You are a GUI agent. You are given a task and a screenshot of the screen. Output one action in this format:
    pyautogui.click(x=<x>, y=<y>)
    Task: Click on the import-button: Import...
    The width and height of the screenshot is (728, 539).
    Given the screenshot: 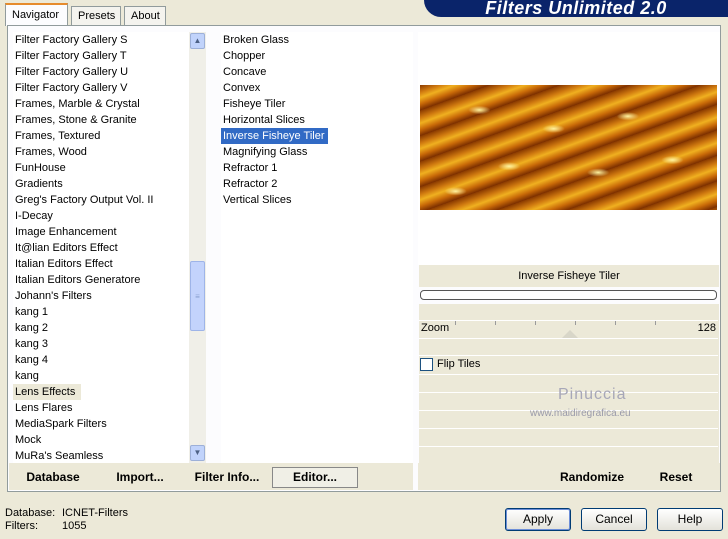 What is the action you would take?
    pyautogui.click(x=140, y=477)
    